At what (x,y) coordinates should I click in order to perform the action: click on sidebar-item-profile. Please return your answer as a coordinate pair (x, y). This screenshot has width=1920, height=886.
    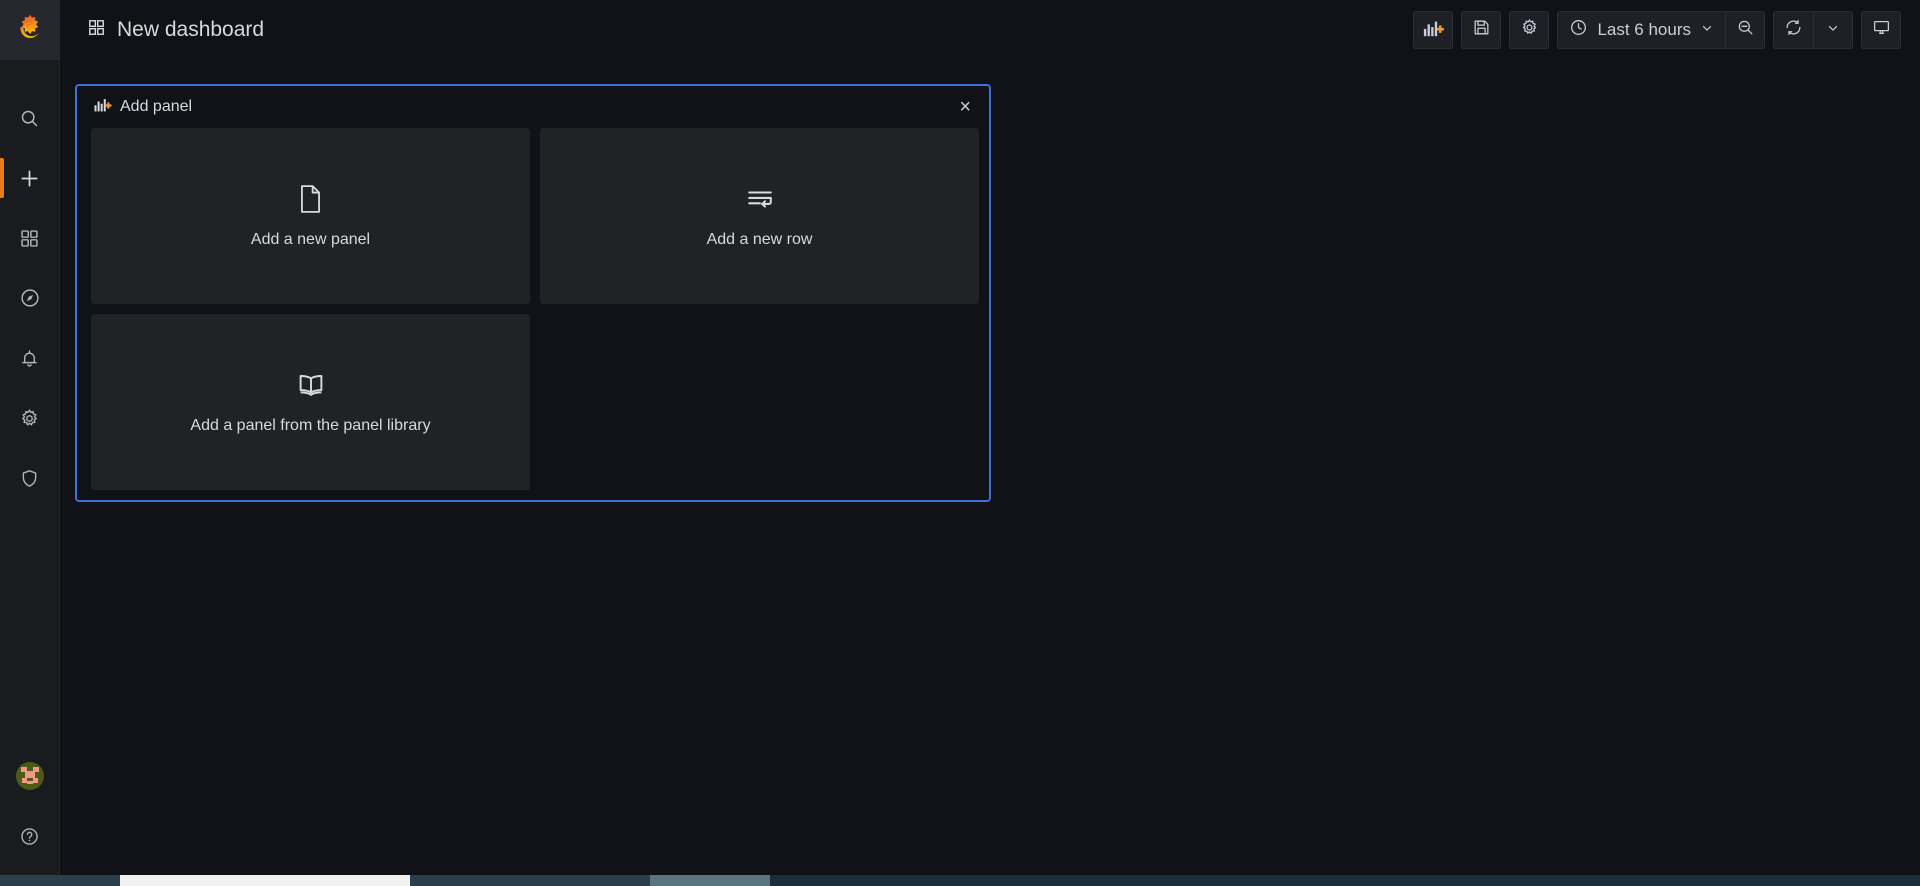
    Looking at the image, I should click on (30, 776).